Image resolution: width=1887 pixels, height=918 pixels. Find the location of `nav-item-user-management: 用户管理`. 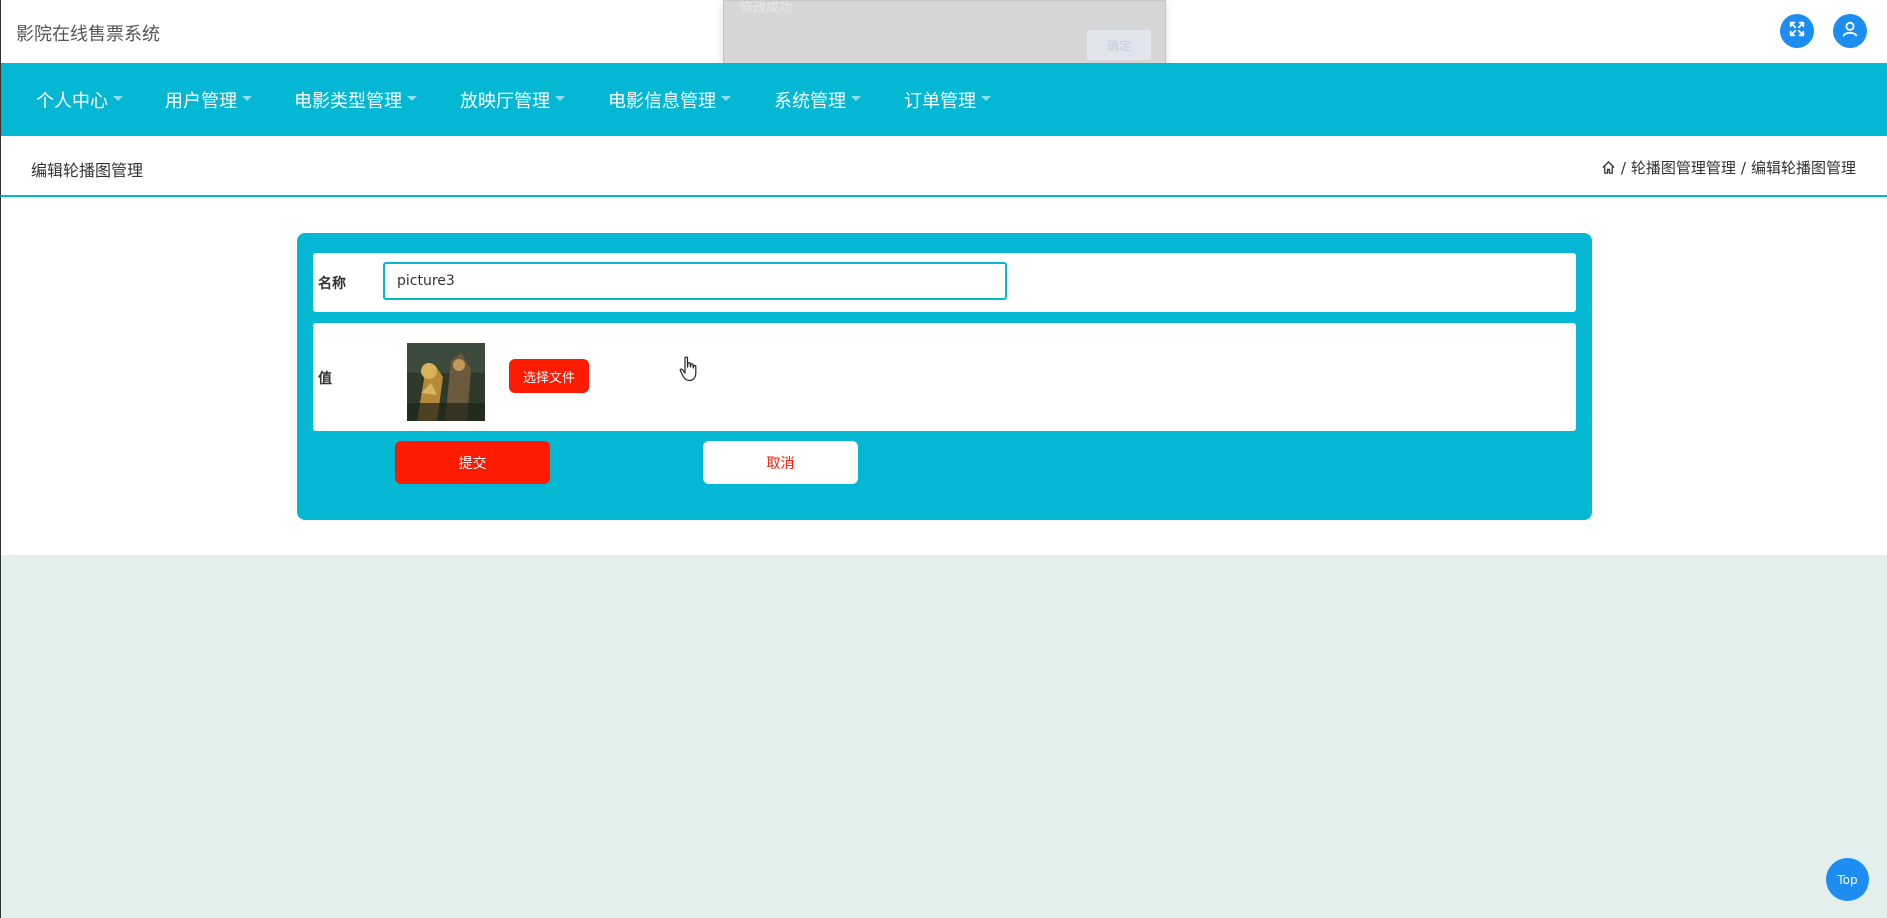

nav-item-user-management: 用户管理 is located at coordinates (208, 99).